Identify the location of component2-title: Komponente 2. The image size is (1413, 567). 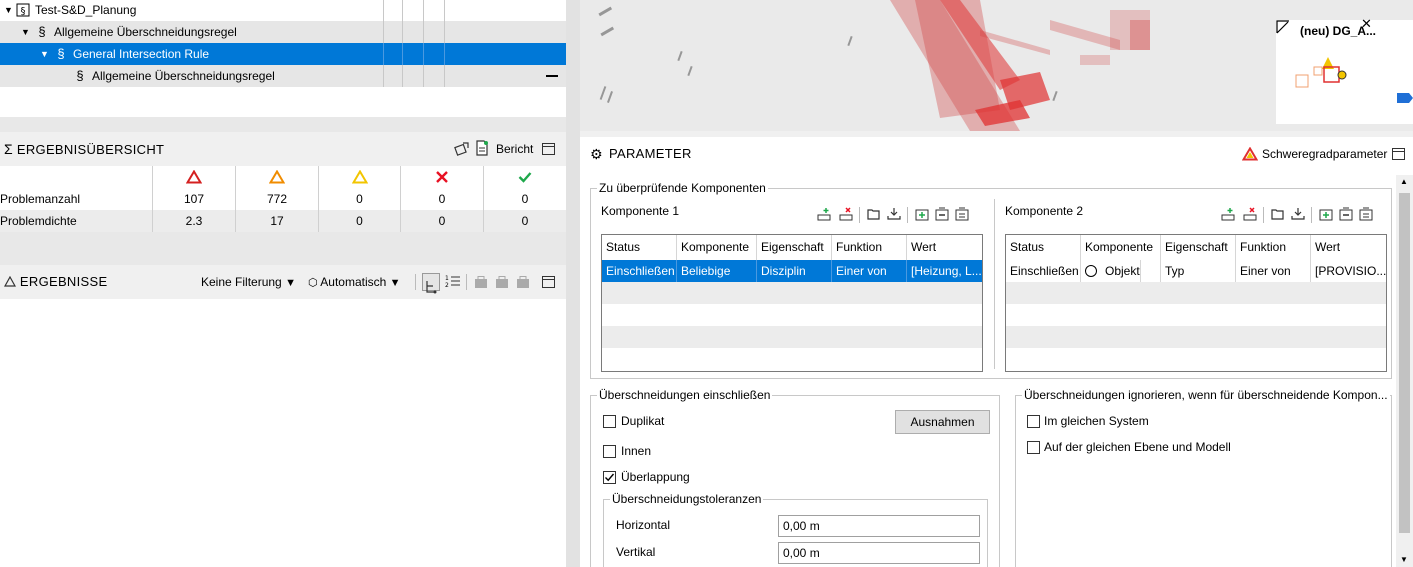
(1044, 211).